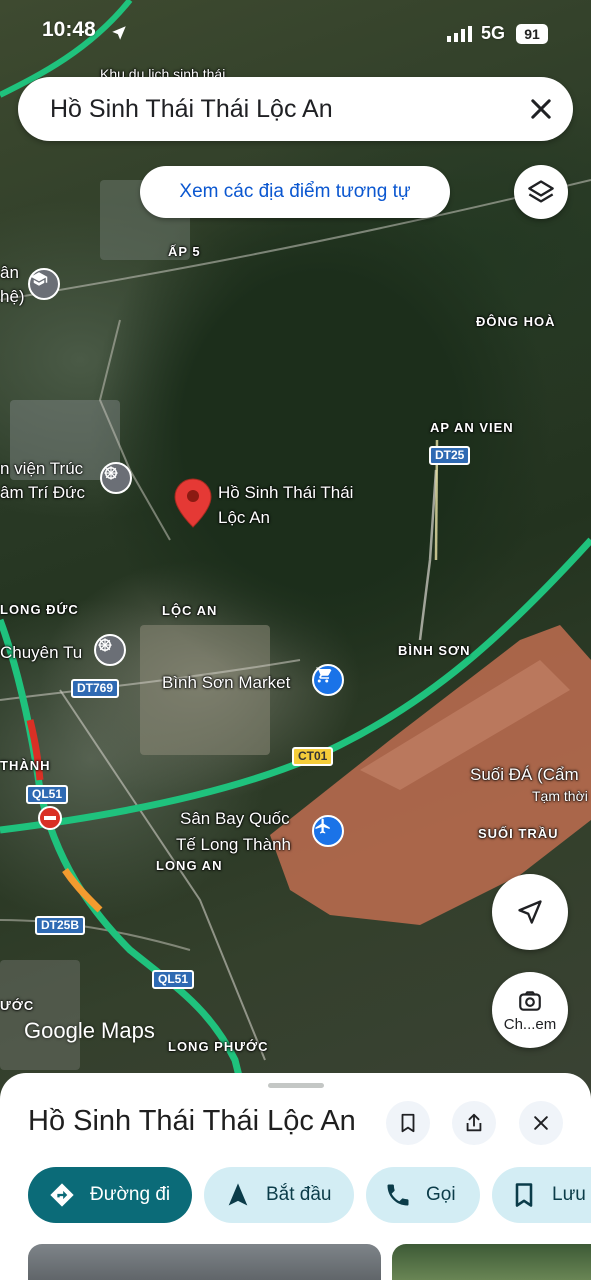 This screenshot has width=591, height=1280. Describe the element at coordinates (42, 492) in the screenshot. I see `place-label-vien-truc-2: âm Trí Đức` at that location.